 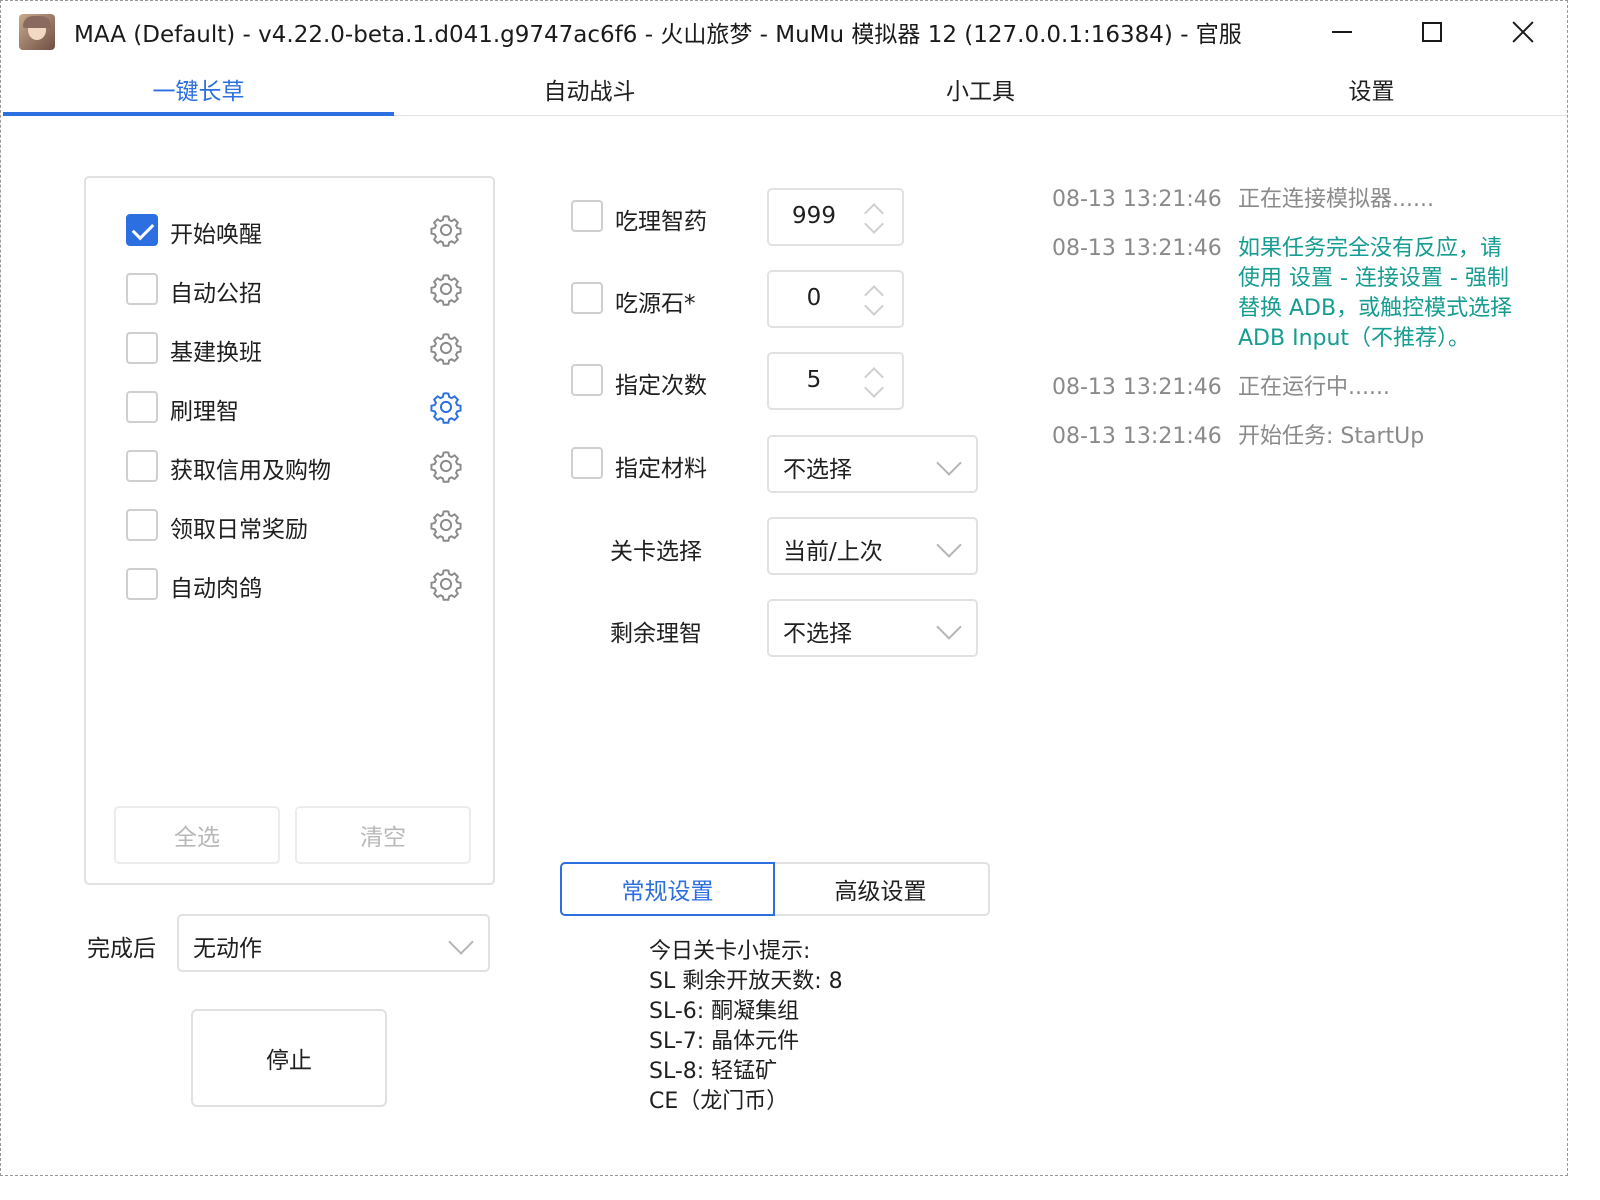 What do you see at coordinates (1331, 436) in the screenshot?
I see `log-message: 开始任务: StartUp` at bounding box center [1331, 436].